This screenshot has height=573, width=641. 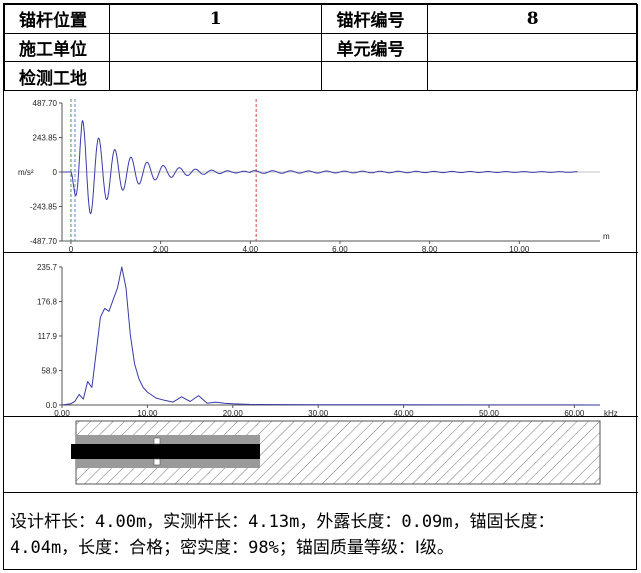 I want to click on info-row: 锚杆位置 1 锚杆编号 8, so click(x=321, y=19).